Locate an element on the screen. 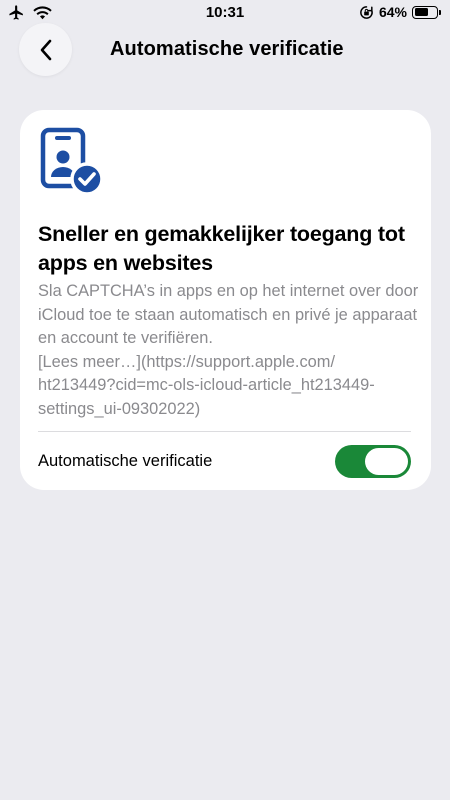 The image size is (450, 800). back-button is located at coordinates (45, 49).